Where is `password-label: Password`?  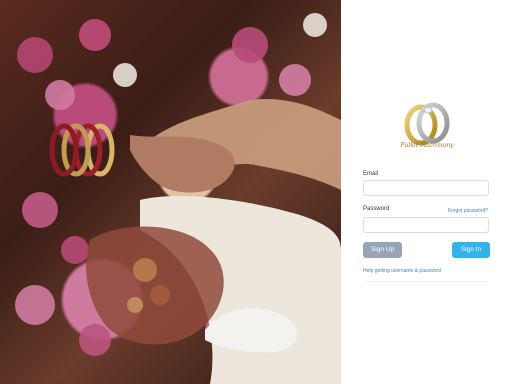
password-label: Password is located at coordinates (376, 209).